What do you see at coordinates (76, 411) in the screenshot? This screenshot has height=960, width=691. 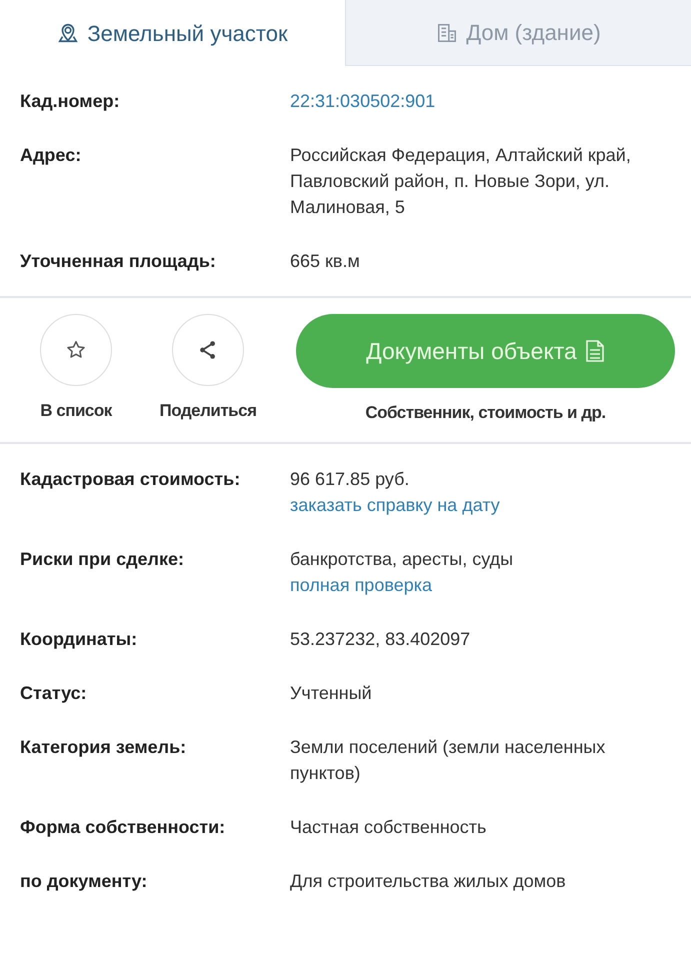 I see `action-label: В список` at bounding box center [76, 411].